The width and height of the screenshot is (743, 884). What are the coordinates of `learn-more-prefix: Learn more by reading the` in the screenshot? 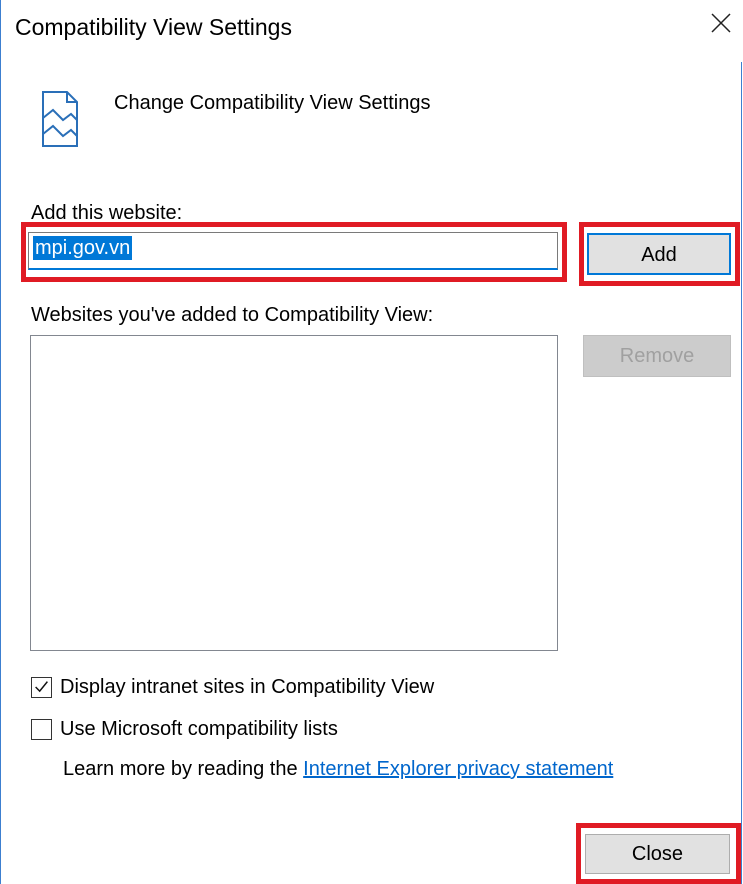 It's located at (180, 769).